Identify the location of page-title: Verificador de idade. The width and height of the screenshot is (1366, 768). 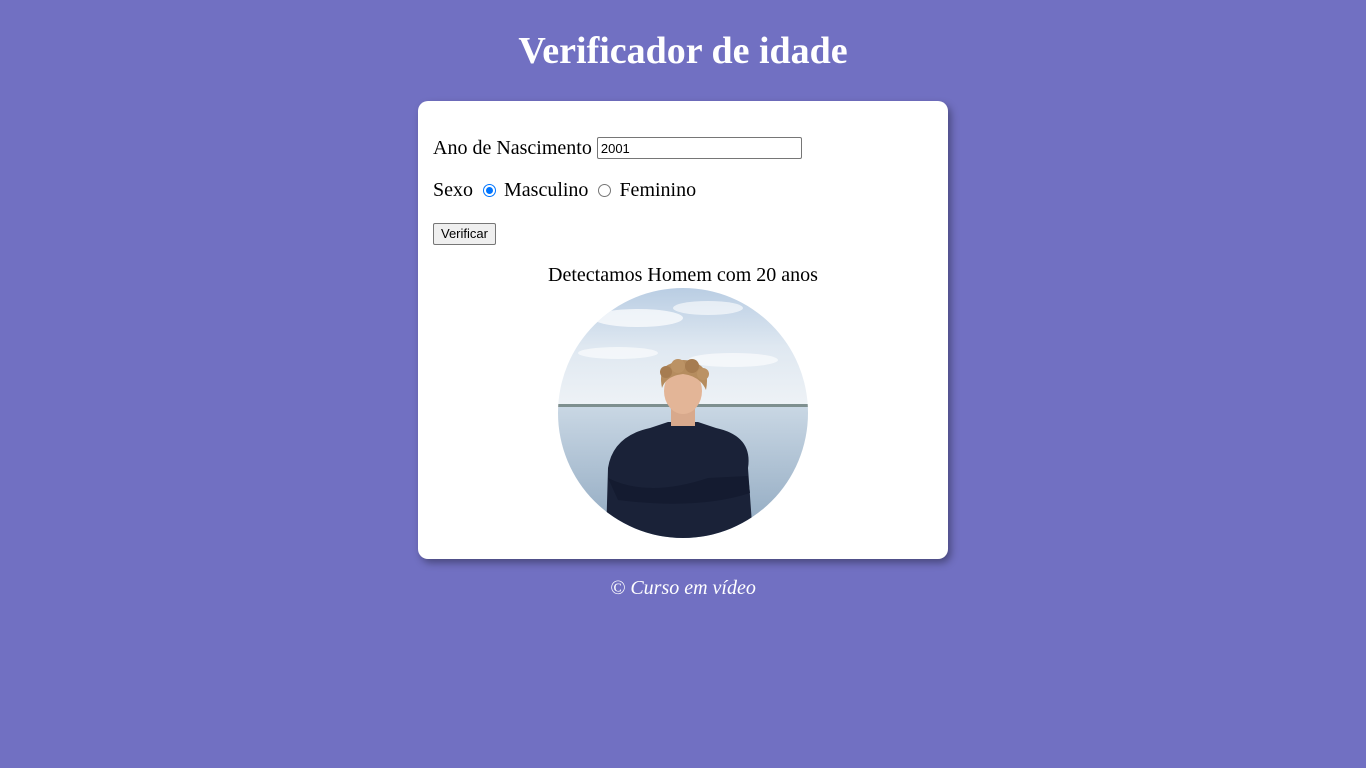
(683, 51).